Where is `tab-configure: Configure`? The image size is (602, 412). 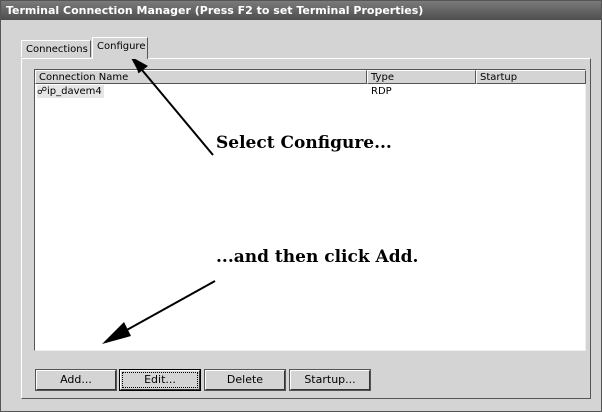
tab-configure: Configure is located at coordinates (120, 48).